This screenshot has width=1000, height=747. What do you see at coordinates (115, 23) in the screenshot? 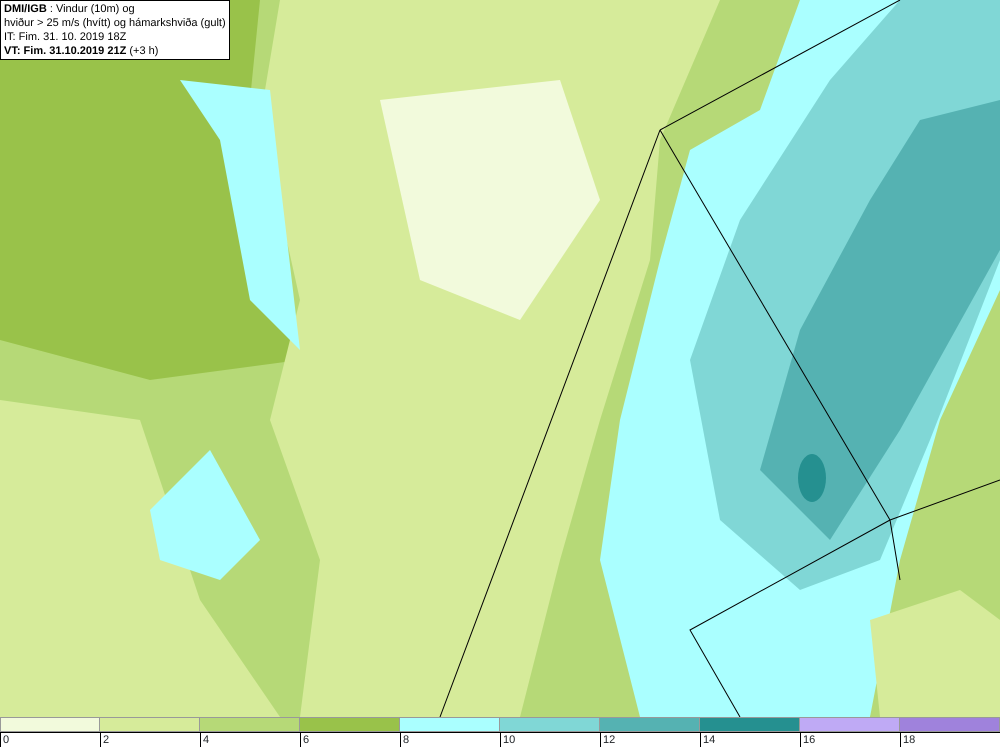
I see `title-line: hviður > 25 m/s (hvítt) og hámarkshviða (gult)` at bounding box center [115, 23].